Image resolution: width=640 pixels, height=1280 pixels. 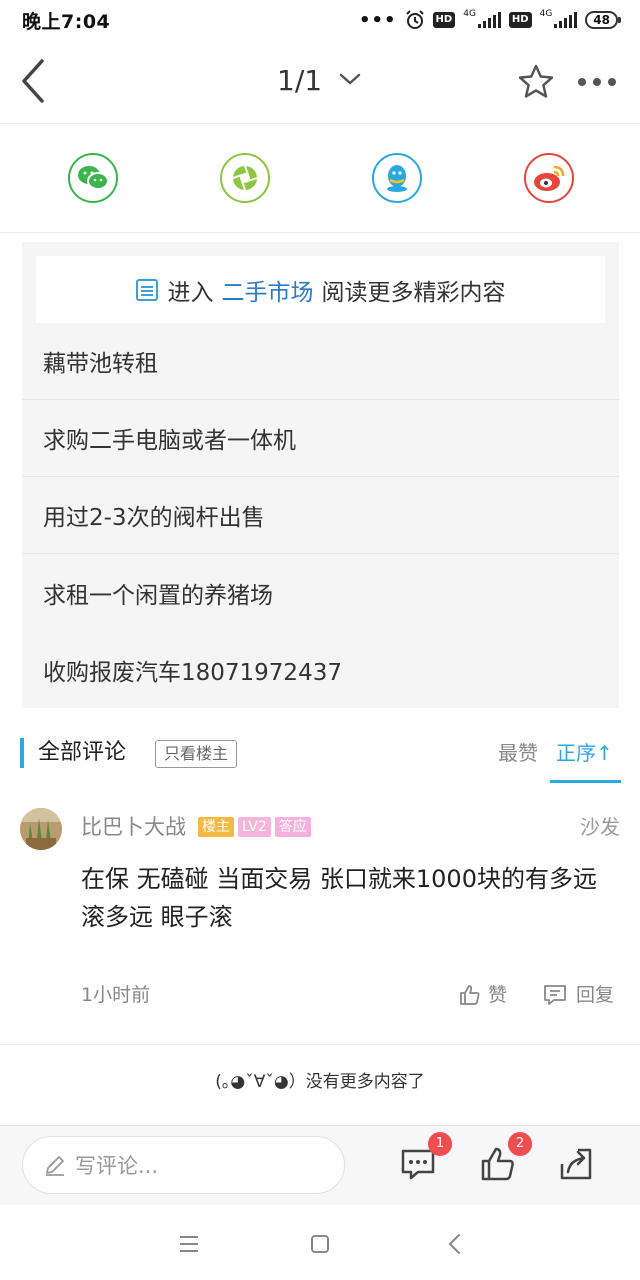 I want to click on network-type-1: 4G, so click(x=469, y=13).